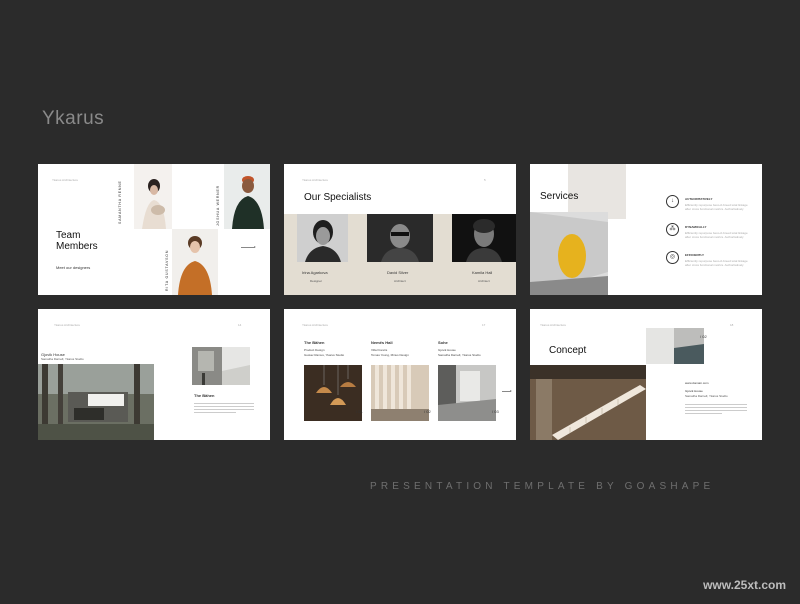 The image size is (800, 604). What do you see at coordinates (699, 199) in the screenshot?
I see `service-title-1: AUTHORITATIVELY` at bounding box center [699, 199].